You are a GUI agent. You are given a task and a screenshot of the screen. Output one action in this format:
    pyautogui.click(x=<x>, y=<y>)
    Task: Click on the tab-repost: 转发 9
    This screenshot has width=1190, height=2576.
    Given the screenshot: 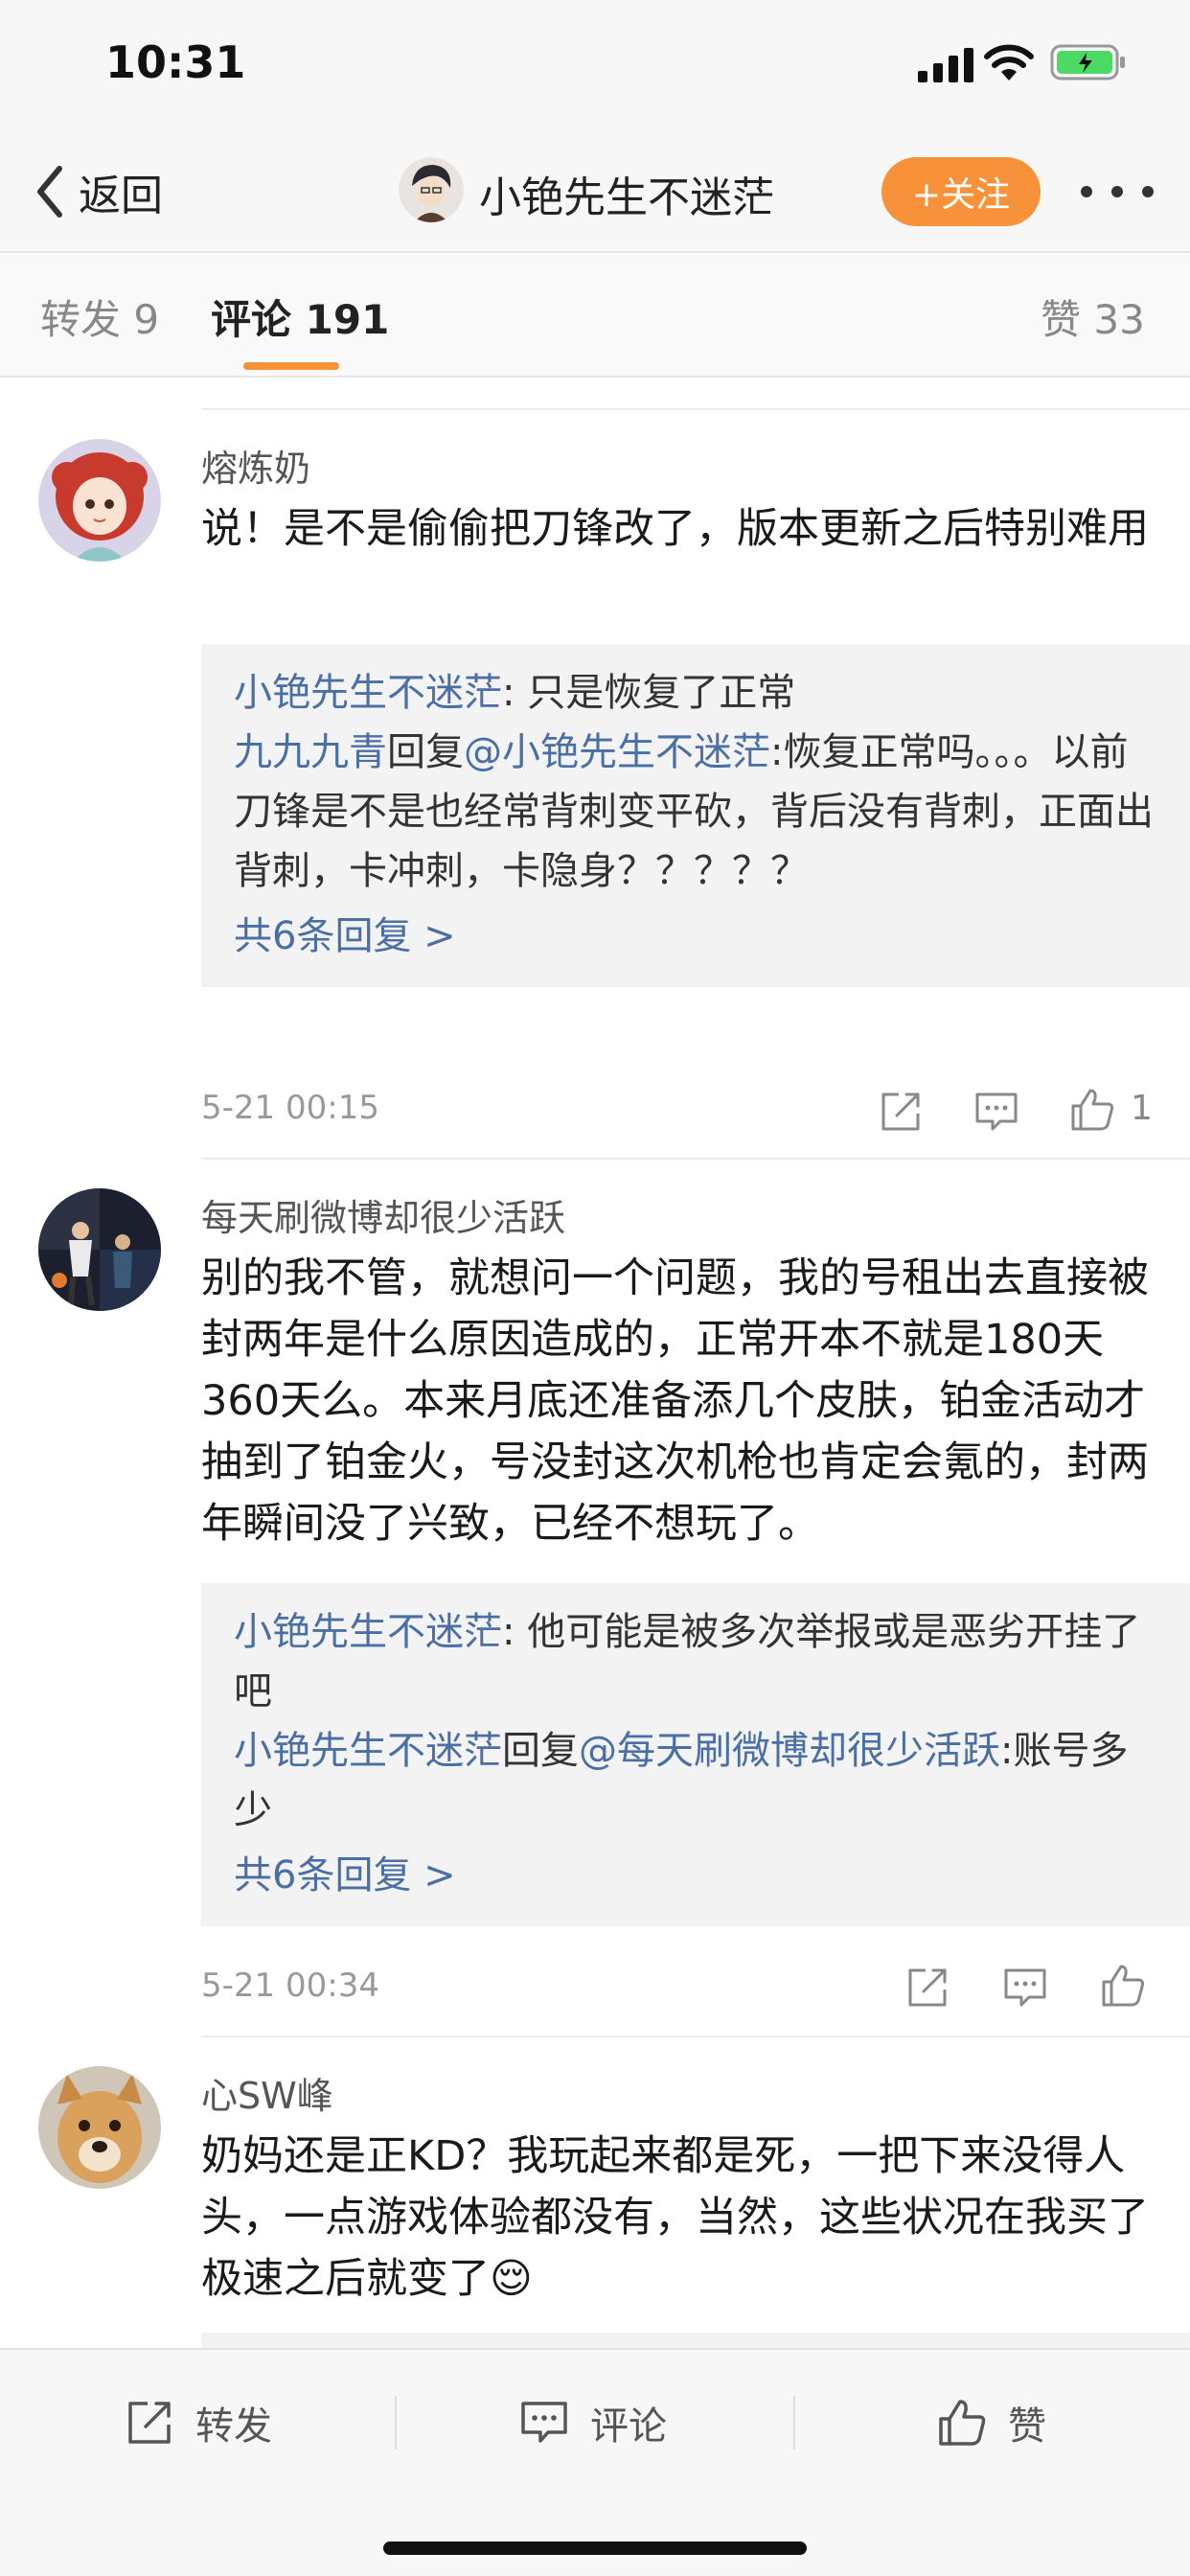 What is the action you would take?
    pyautogui.click(x=99, y=317)
    